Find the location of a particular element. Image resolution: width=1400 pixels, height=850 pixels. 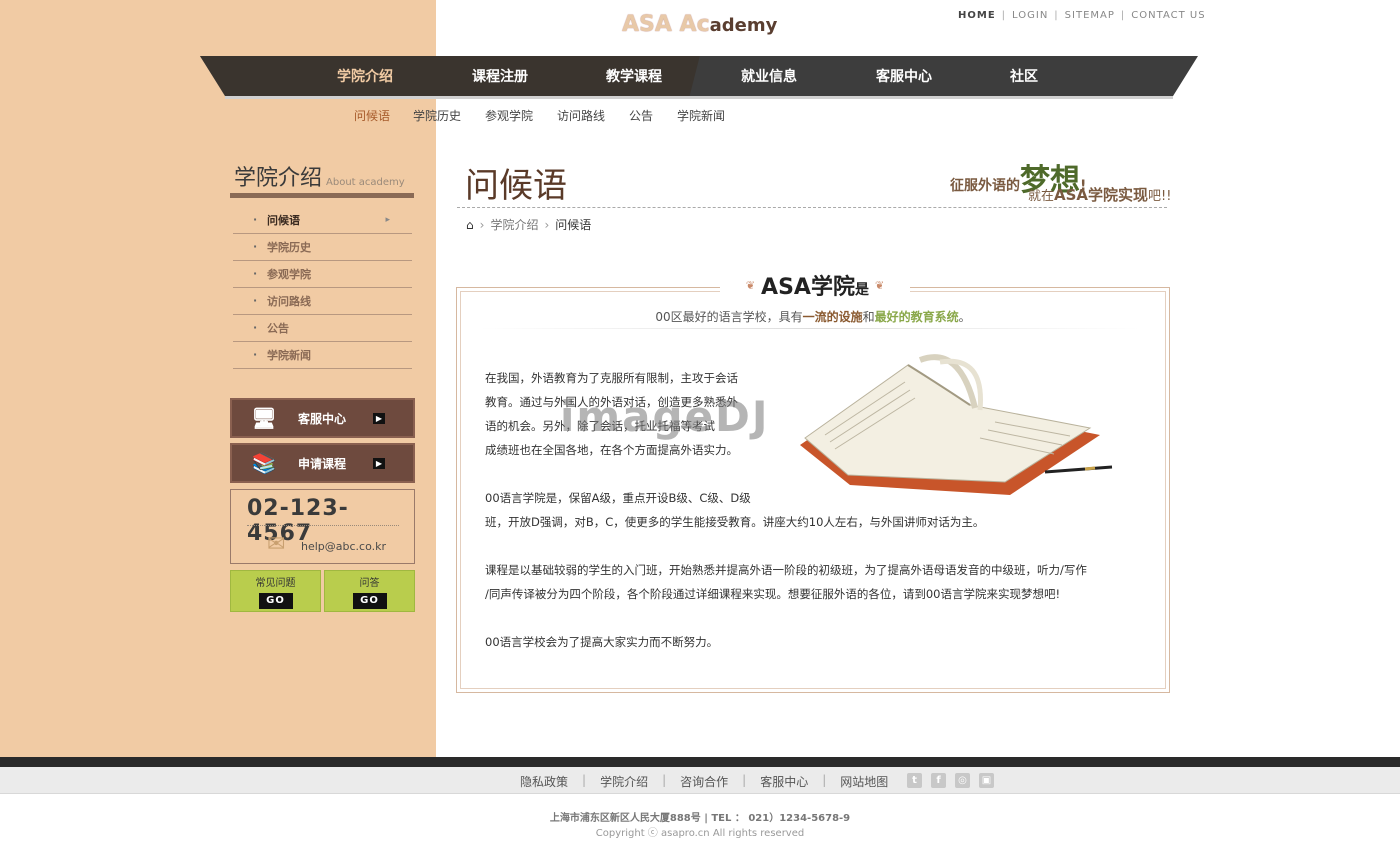

qa-box: 问答 GO is located at coordinates (369, 591).